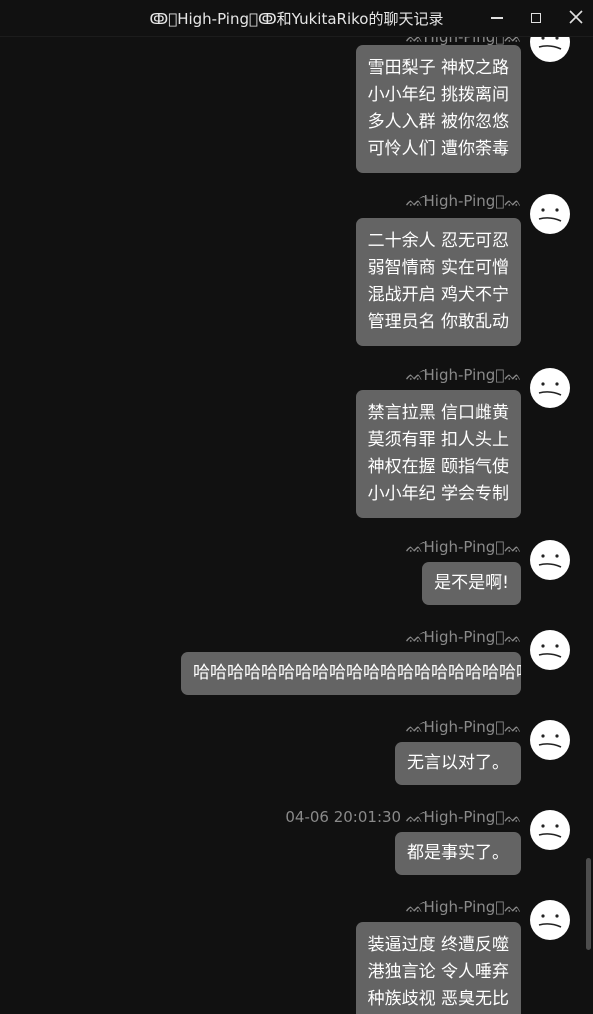 The height and width of the screenshot is (1014, 593). I want to click on message-bubble: 无言以对了。, so click(458, 763).